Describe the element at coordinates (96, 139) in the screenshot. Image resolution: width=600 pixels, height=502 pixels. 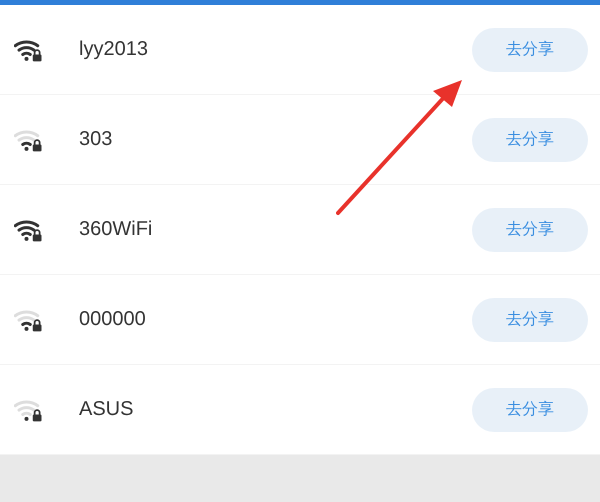
I see `network-name: 303` at that location.